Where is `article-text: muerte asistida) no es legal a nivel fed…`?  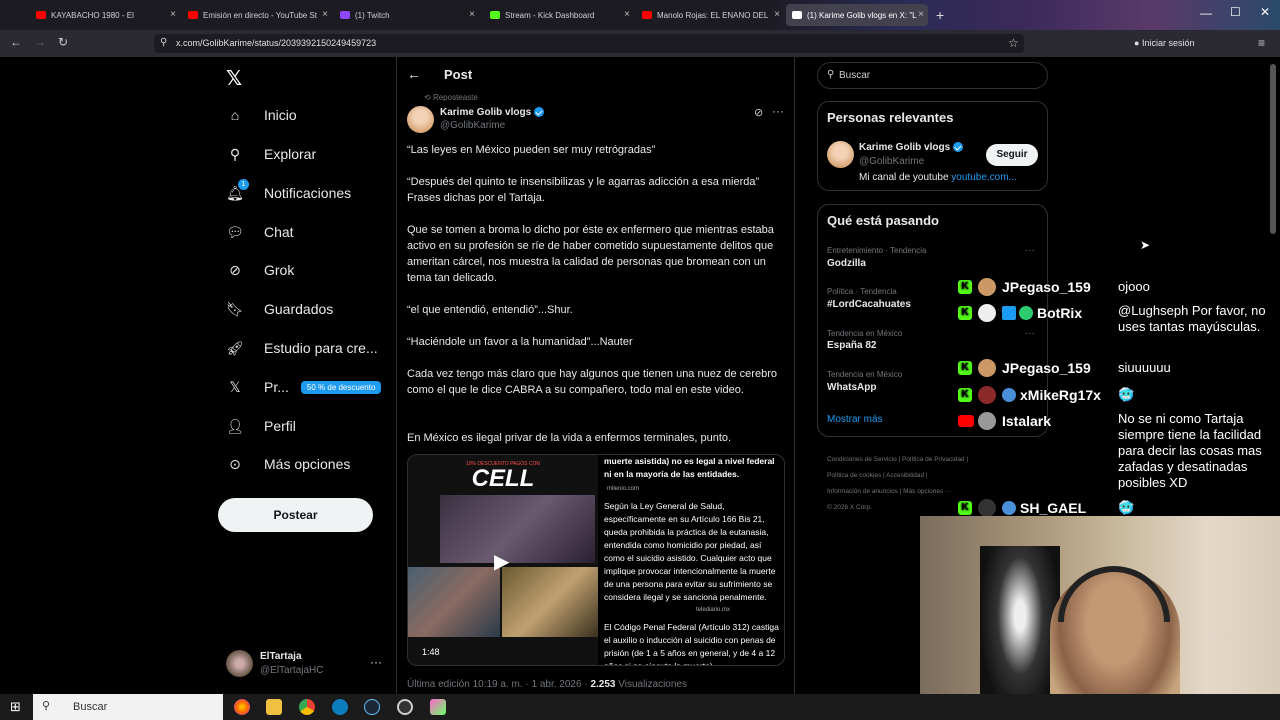
article-text: muerte asistida) no es legal a nivel fed… is located at coordinates (692, 560).